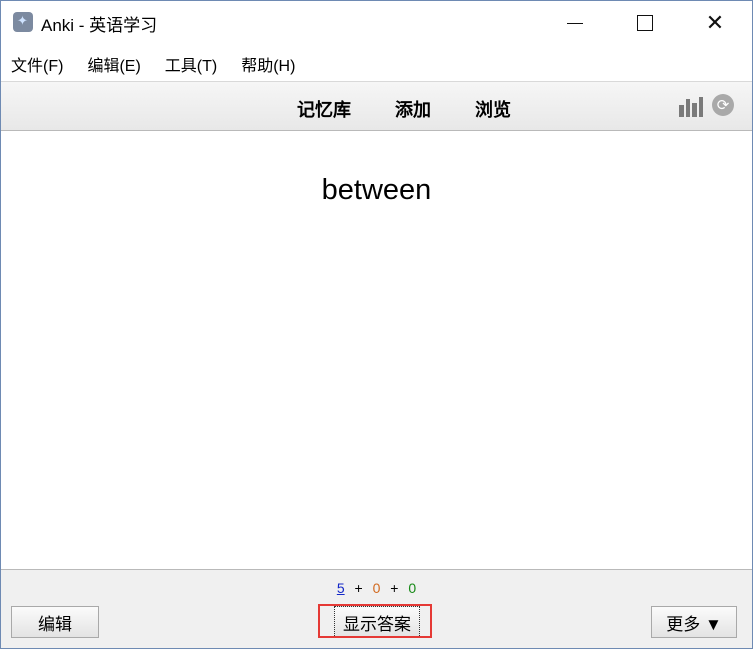 This screenshot has width=753, height=649. I want to click on learning-count: 0, so click(376, 588).